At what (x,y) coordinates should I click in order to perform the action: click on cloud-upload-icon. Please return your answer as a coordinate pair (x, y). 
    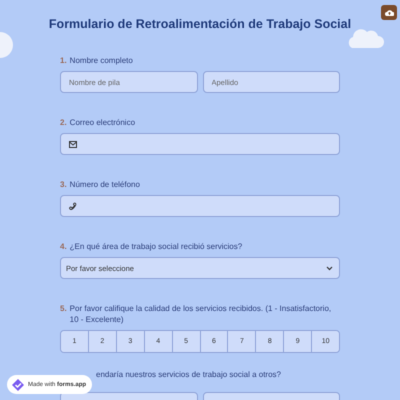
    Looking at the image, I should click on (389, 12).